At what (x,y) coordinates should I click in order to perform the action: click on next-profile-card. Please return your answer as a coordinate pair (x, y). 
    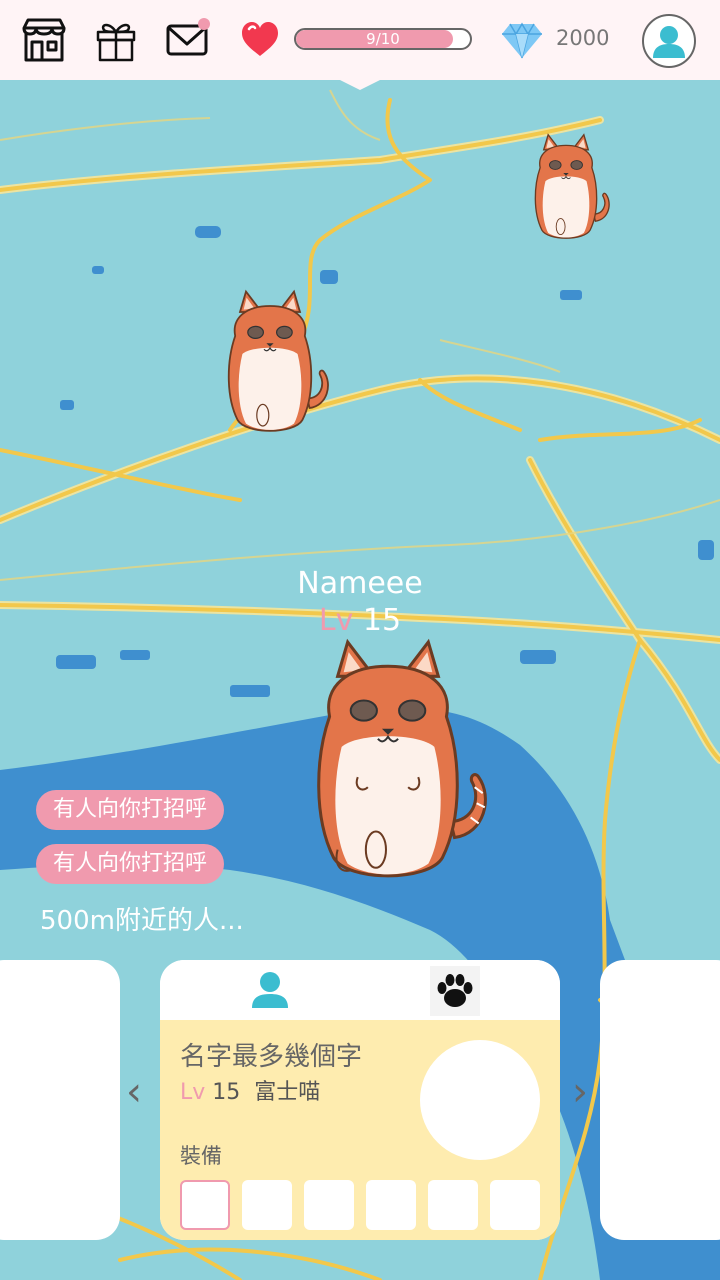
    Looking at the image, I should click on (660, 1100).